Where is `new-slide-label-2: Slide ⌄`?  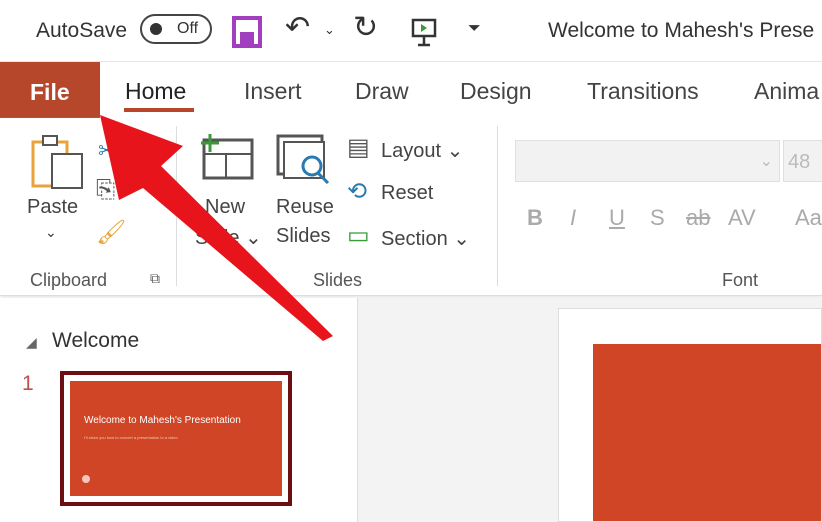
new-slide-label-2: Slide ⌄ is located at coordinates (228, 237).